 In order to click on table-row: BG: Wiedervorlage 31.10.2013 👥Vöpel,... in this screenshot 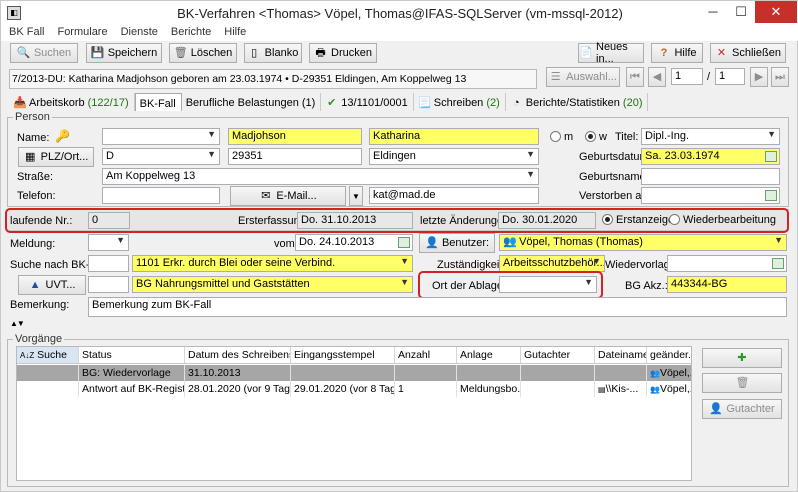, I will do `click(354, 373)`.